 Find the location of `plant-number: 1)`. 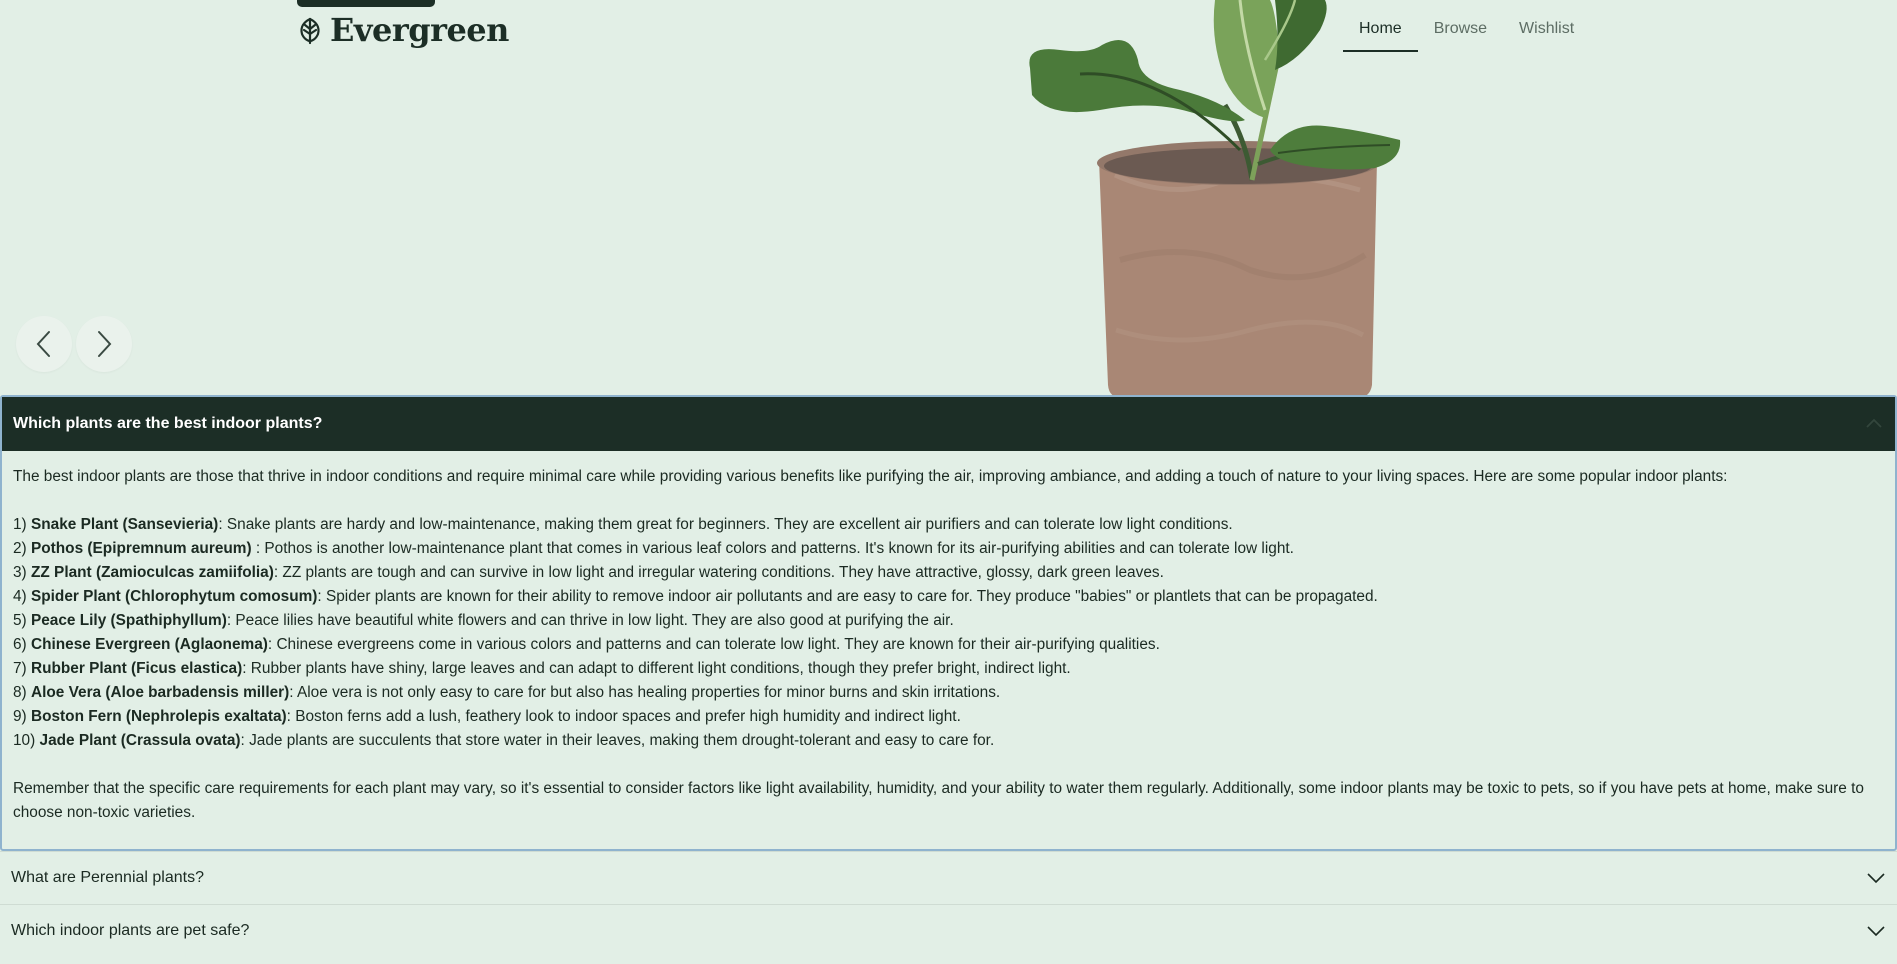

plant-number: 1) is located at coordinates (20, 524).